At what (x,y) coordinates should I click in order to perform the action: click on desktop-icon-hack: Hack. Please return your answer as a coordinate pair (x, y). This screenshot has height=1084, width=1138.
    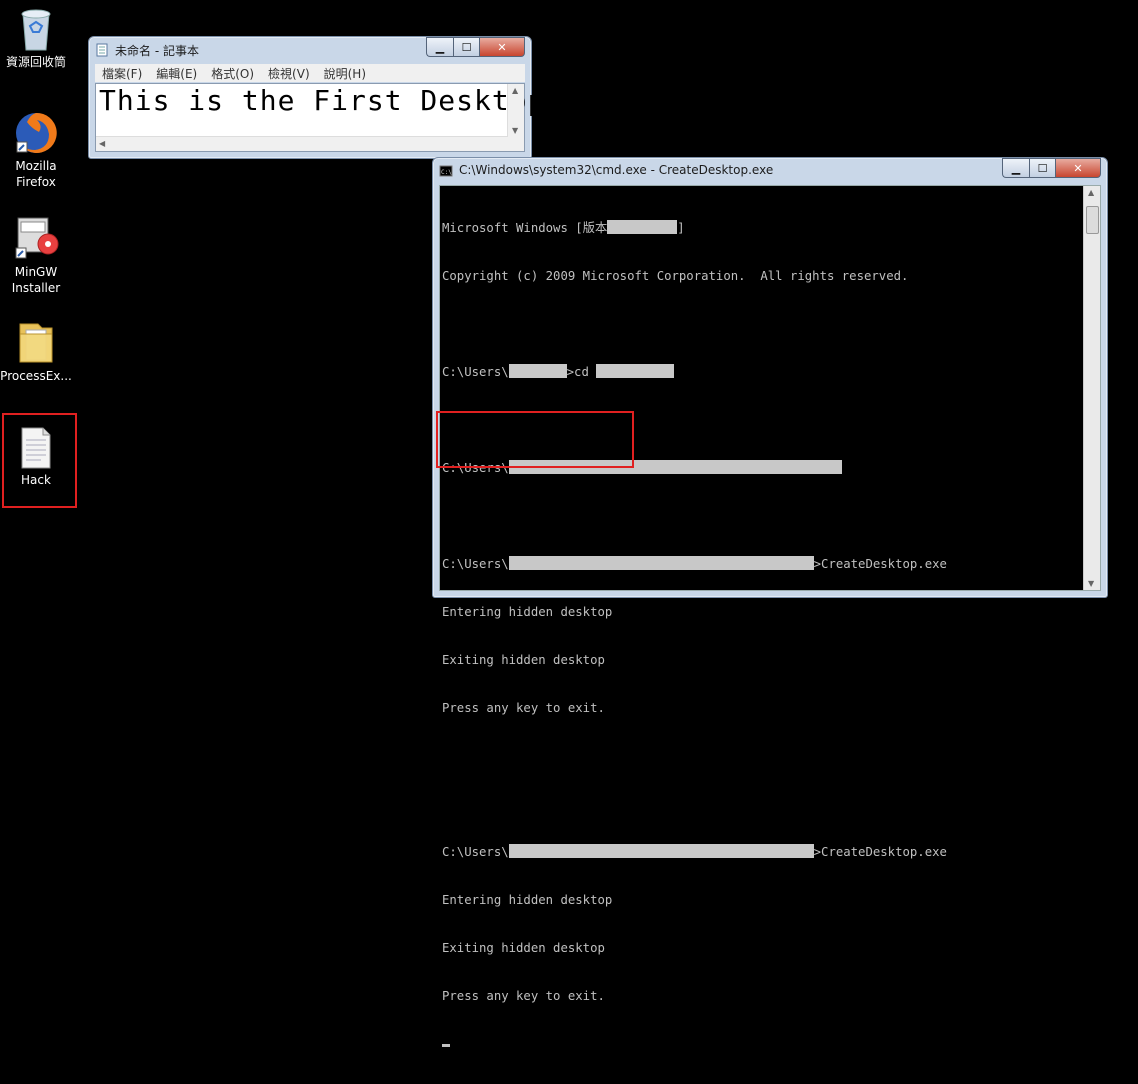
    Looking at the image, I should click on (36, 457).